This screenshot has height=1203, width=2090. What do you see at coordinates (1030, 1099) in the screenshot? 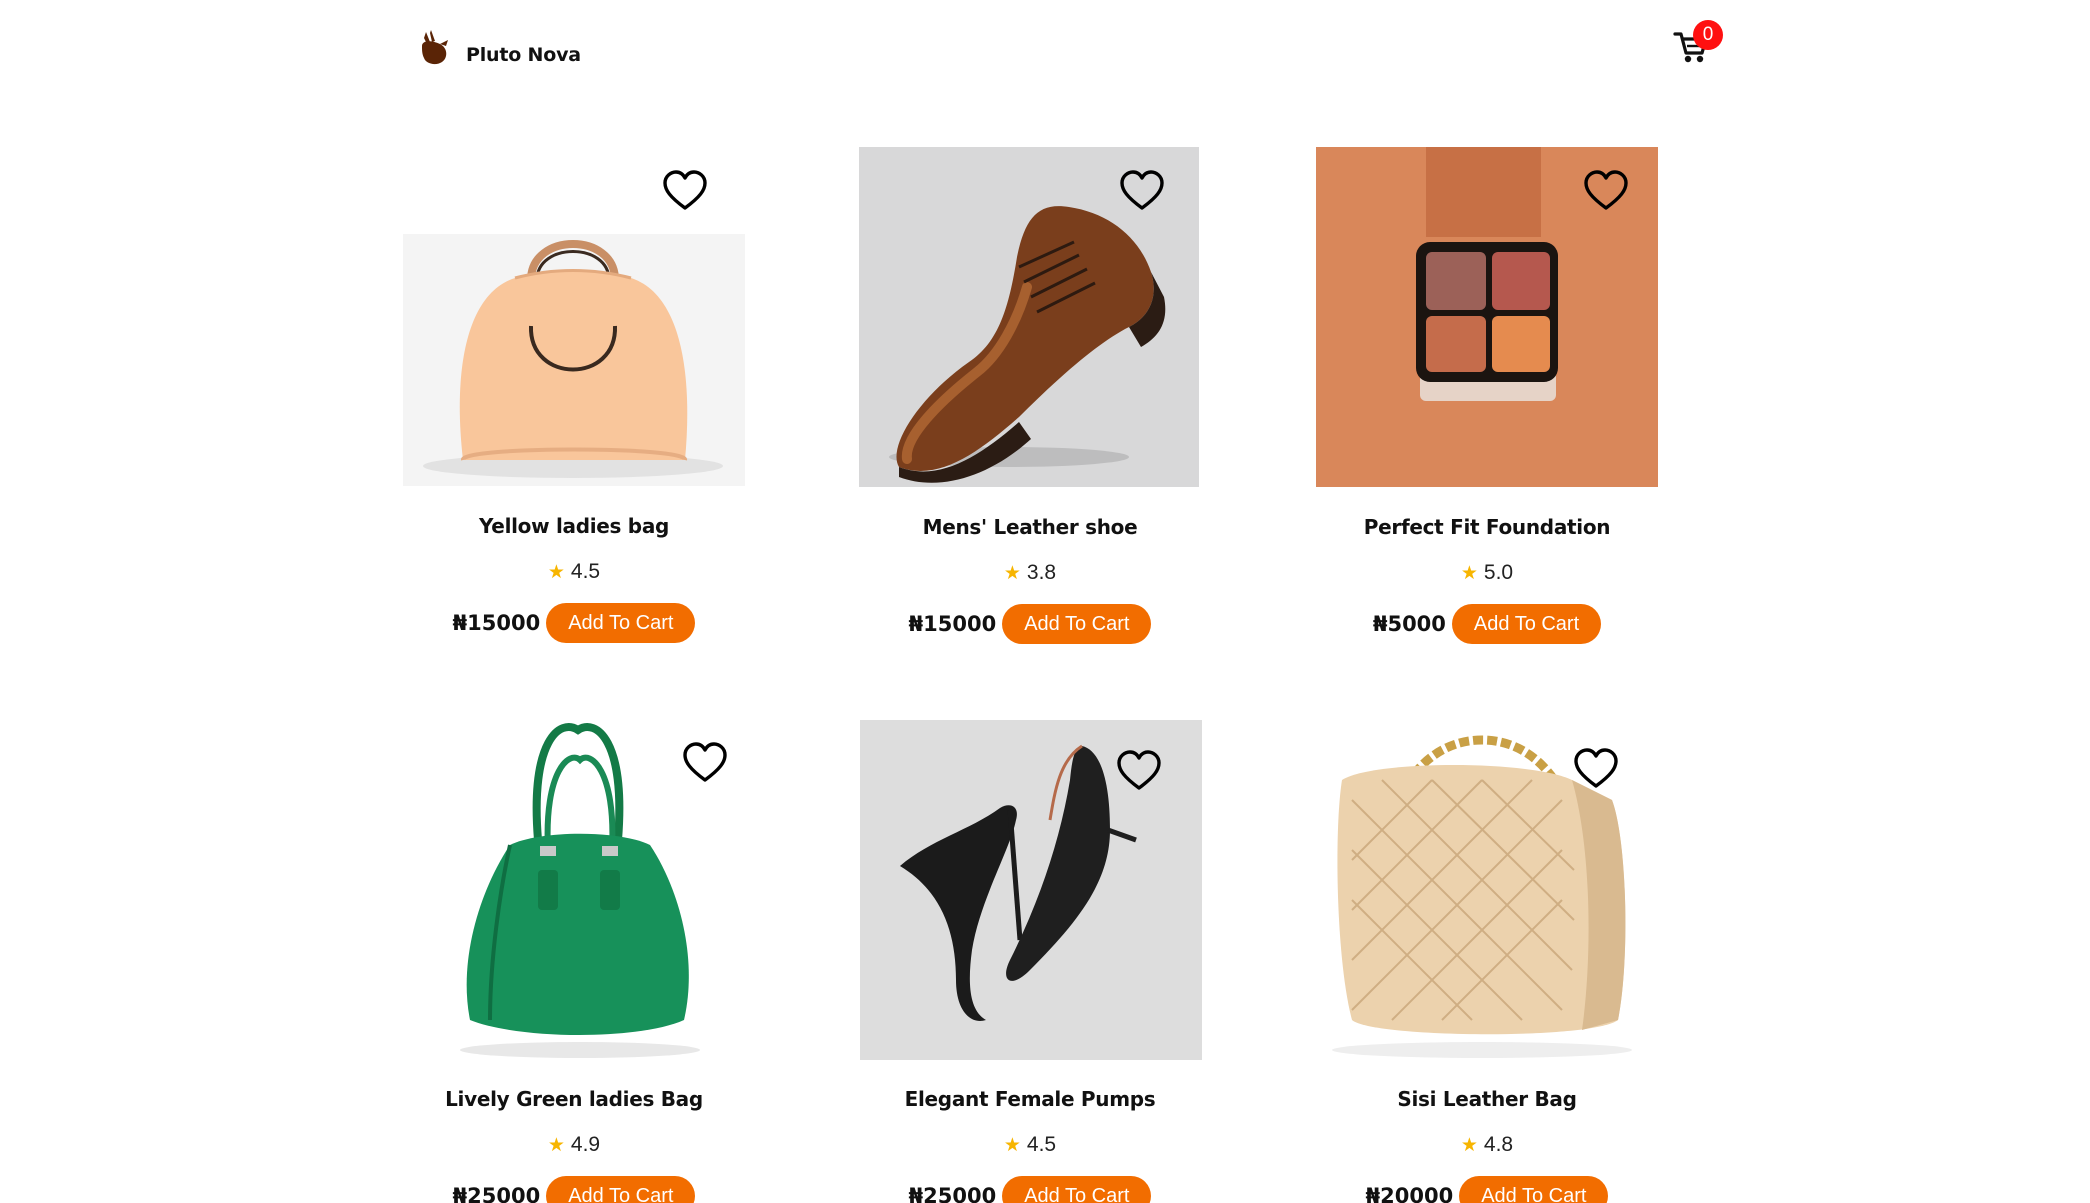
I see `product-name: Elegant Female Pumps` at bounding box center [1030, 1099].